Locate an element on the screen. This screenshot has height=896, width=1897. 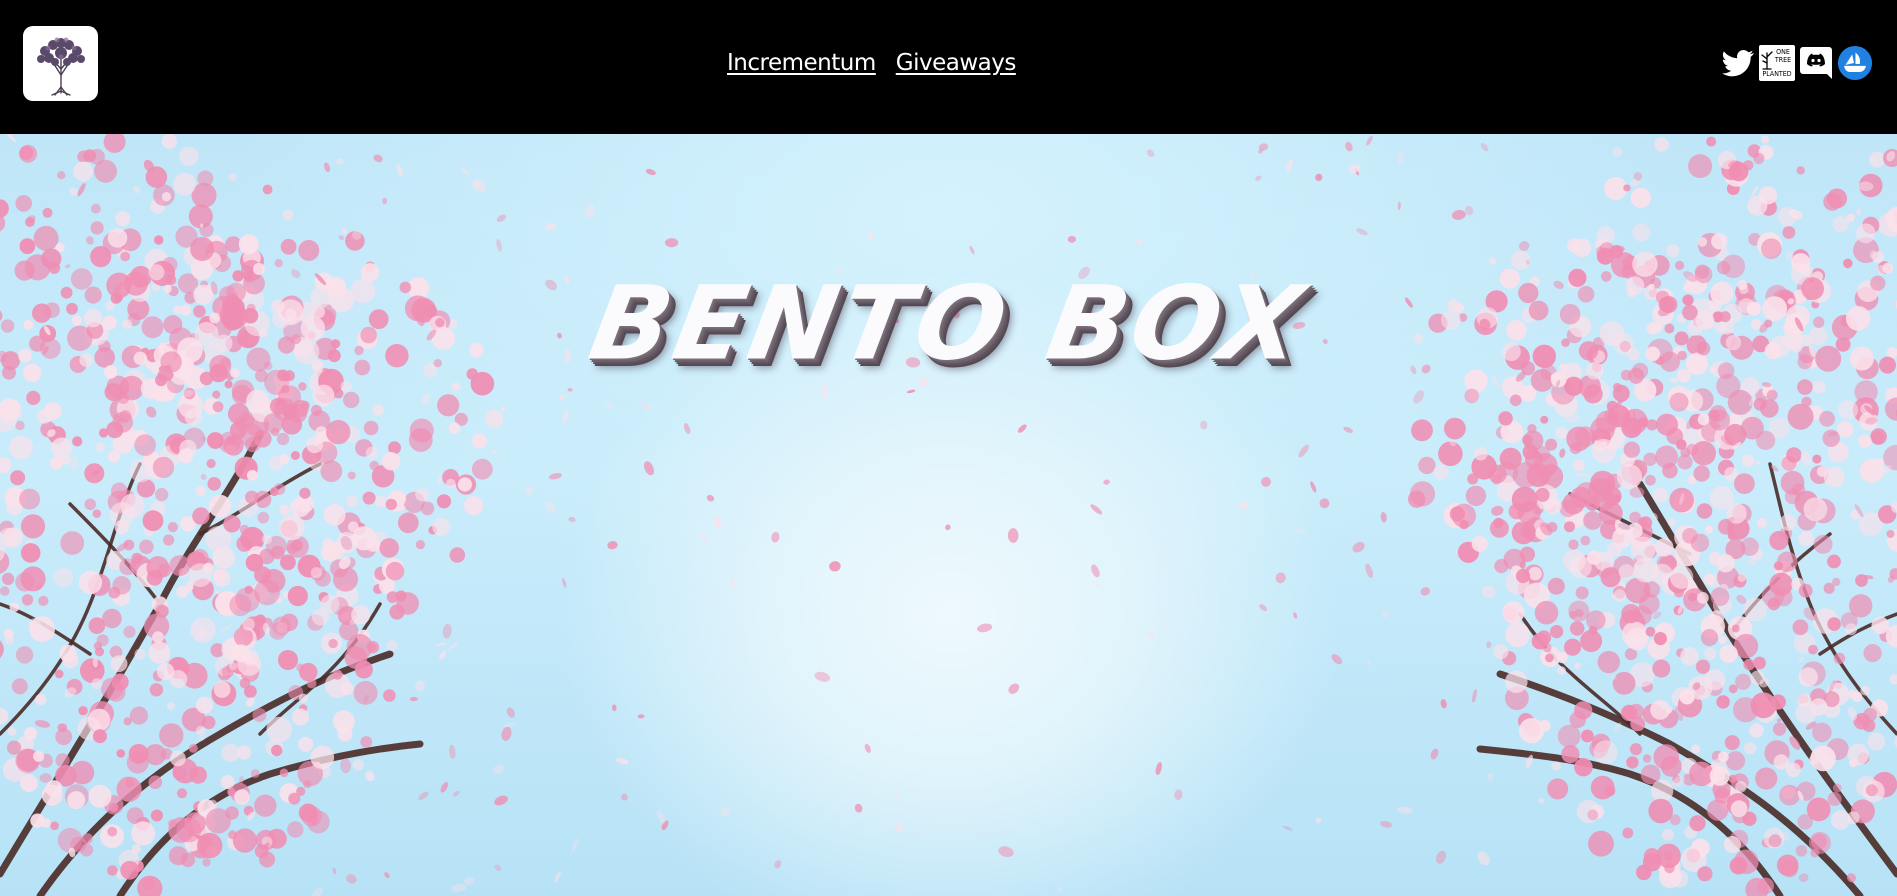
otp-line-one: ONE is located at coordinates (1783, 52).